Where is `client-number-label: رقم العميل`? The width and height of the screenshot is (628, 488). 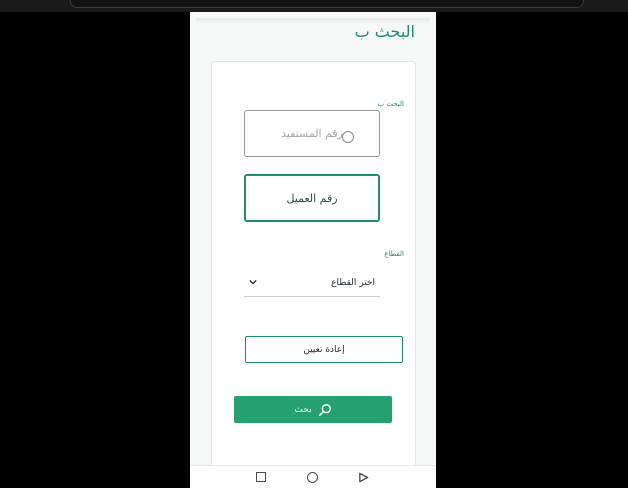
client-number-label: رقم العميل is located at coordinates (312, 198).